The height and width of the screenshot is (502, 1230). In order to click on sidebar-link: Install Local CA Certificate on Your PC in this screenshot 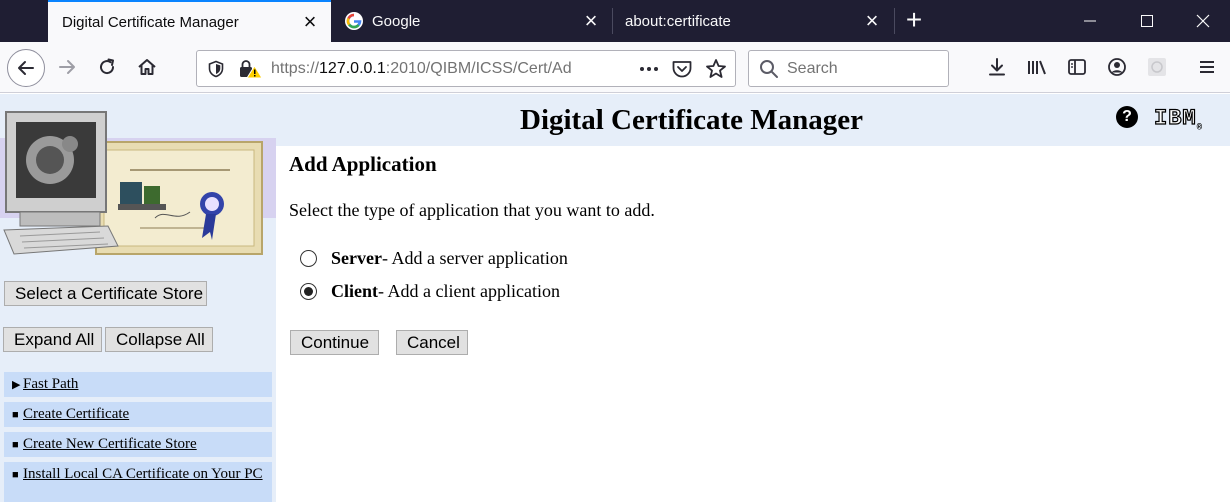, I will do `click(143, 474)`.